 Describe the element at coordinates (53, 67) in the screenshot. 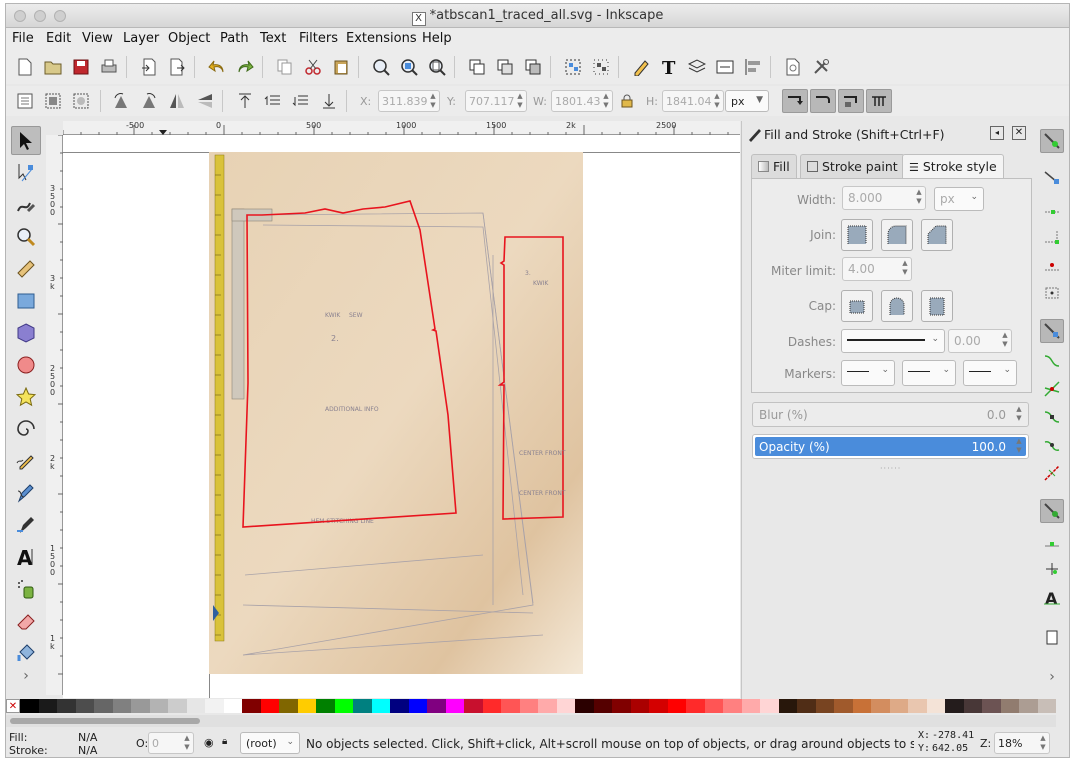

I see `open-folder-icon` at that location.